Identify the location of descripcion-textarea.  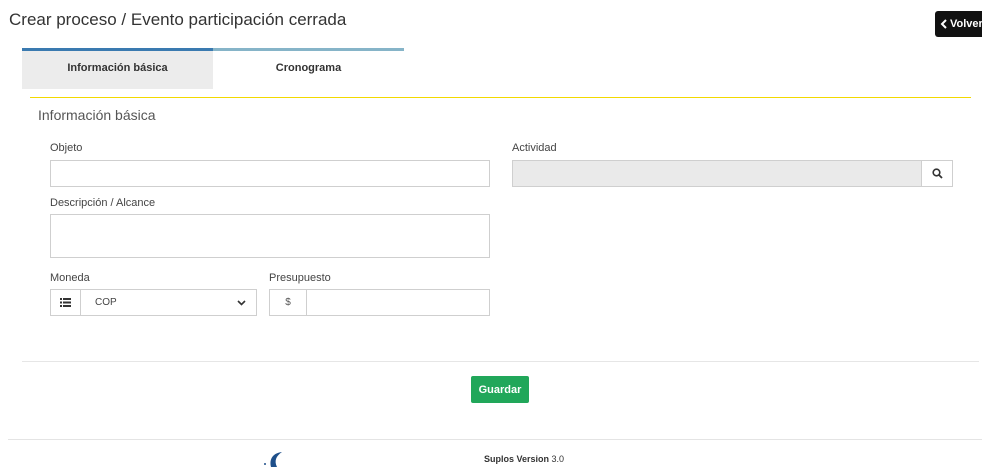
(270, 236).